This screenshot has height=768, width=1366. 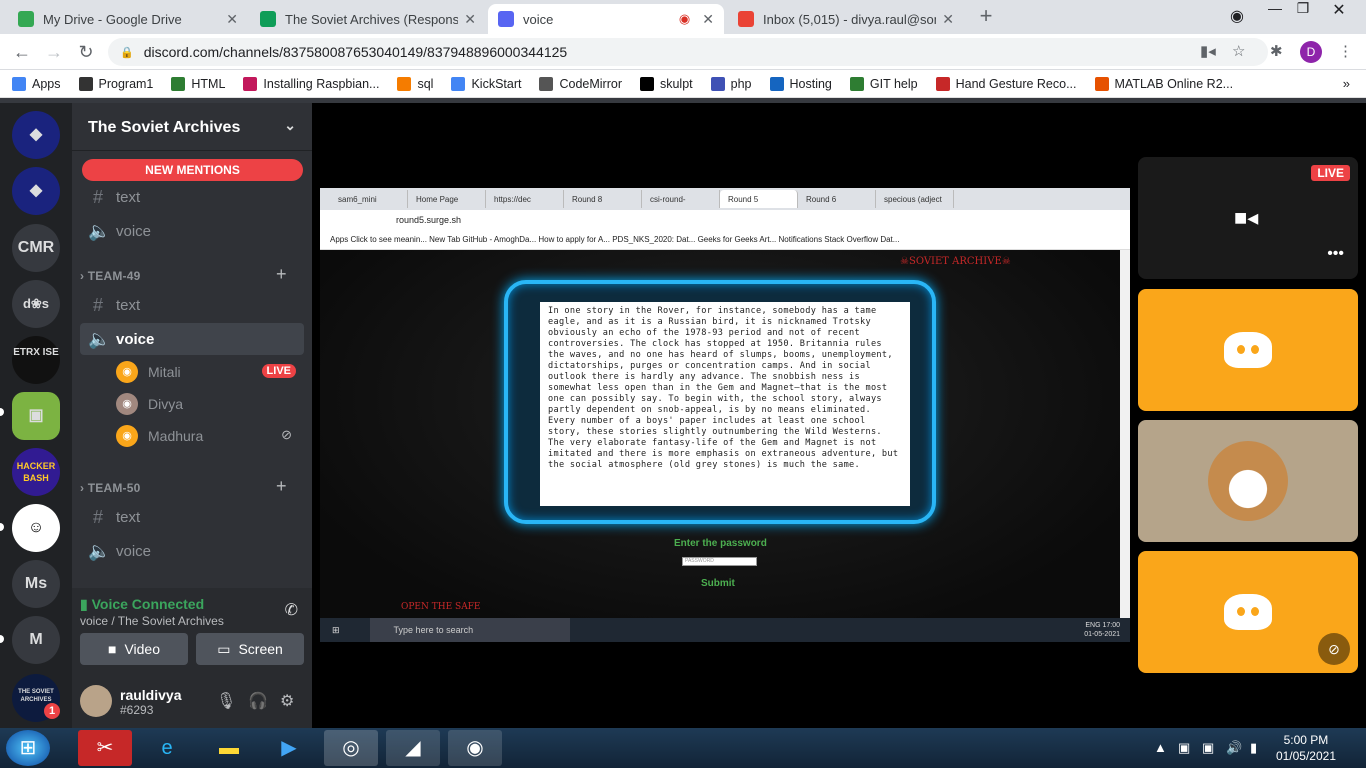 I want to click on more-options-icon: •••, so click(x=1335, y=254).